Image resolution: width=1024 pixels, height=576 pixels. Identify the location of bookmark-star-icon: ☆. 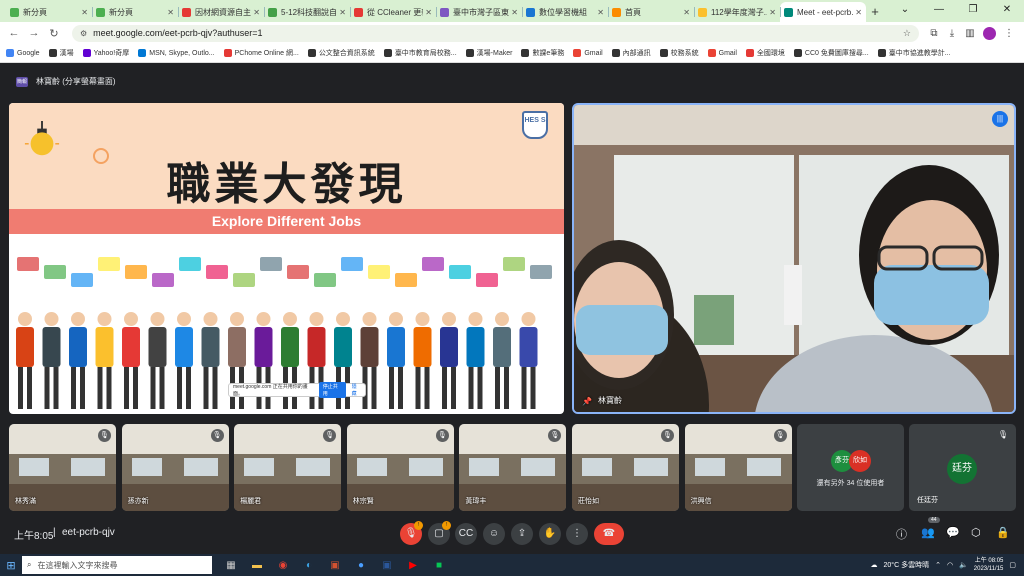
(907, 33).